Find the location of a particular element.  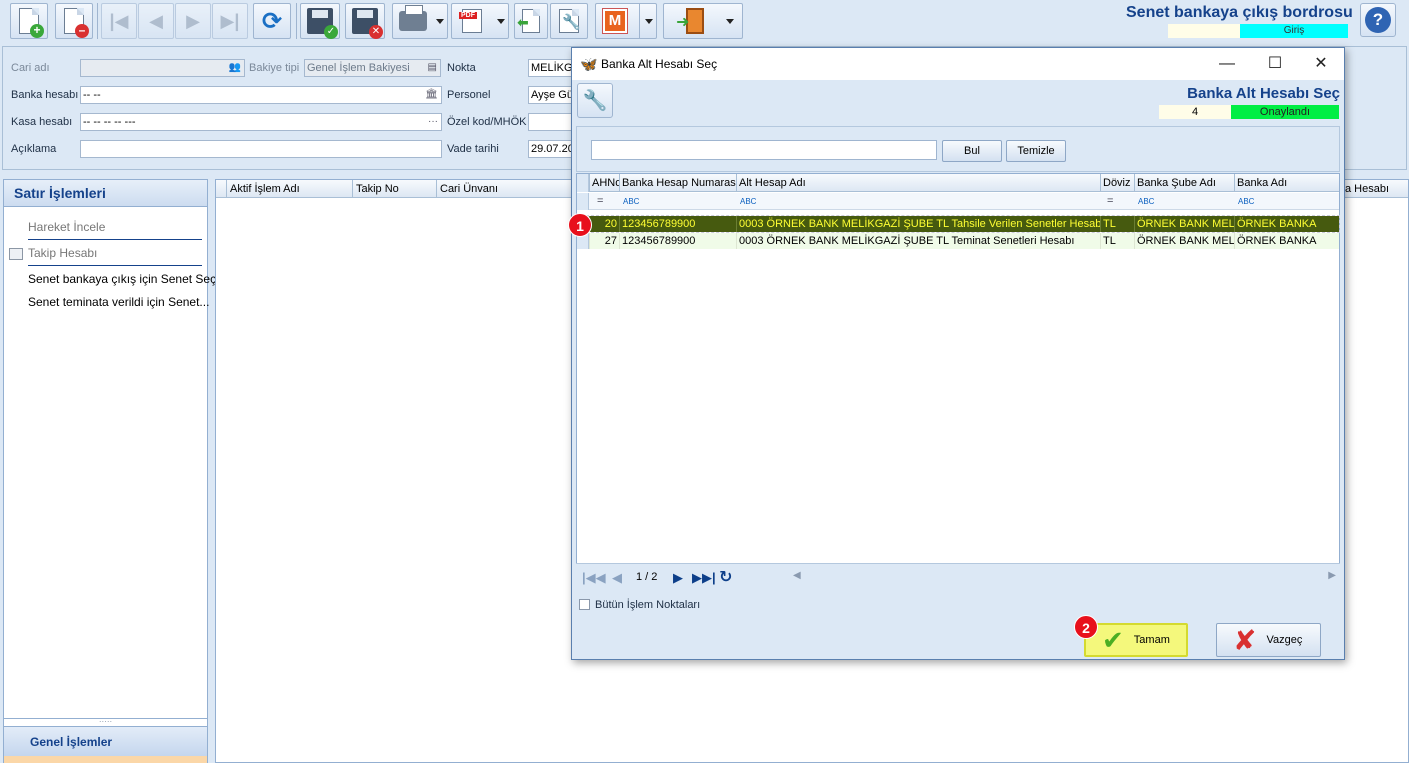

panel-splitter: ····· is located at coordinates (105, 722).